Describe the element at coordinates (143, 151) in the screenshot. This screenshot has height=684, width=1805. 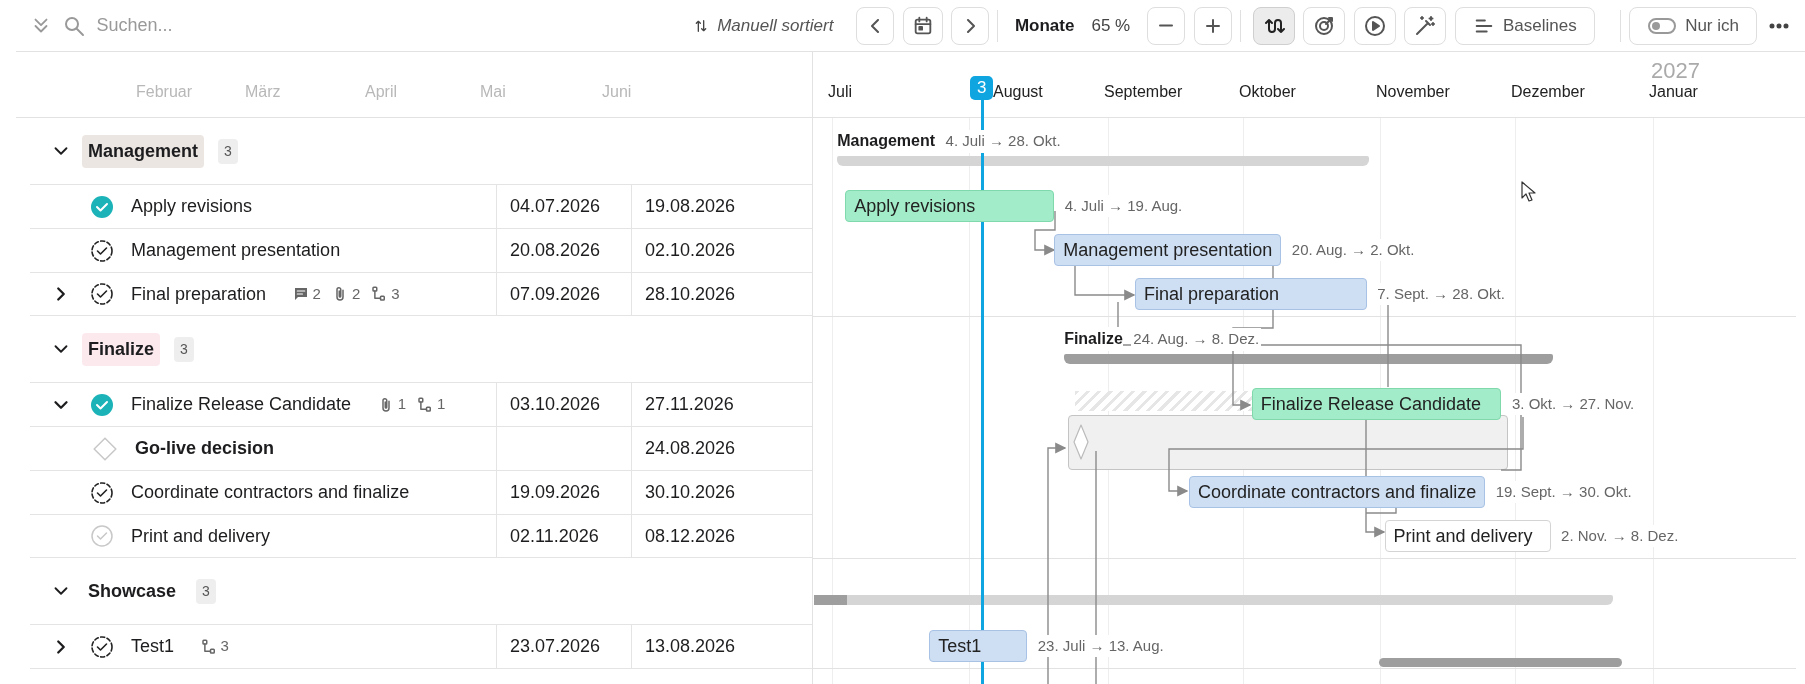
I see `group-tag: Management` at that location.